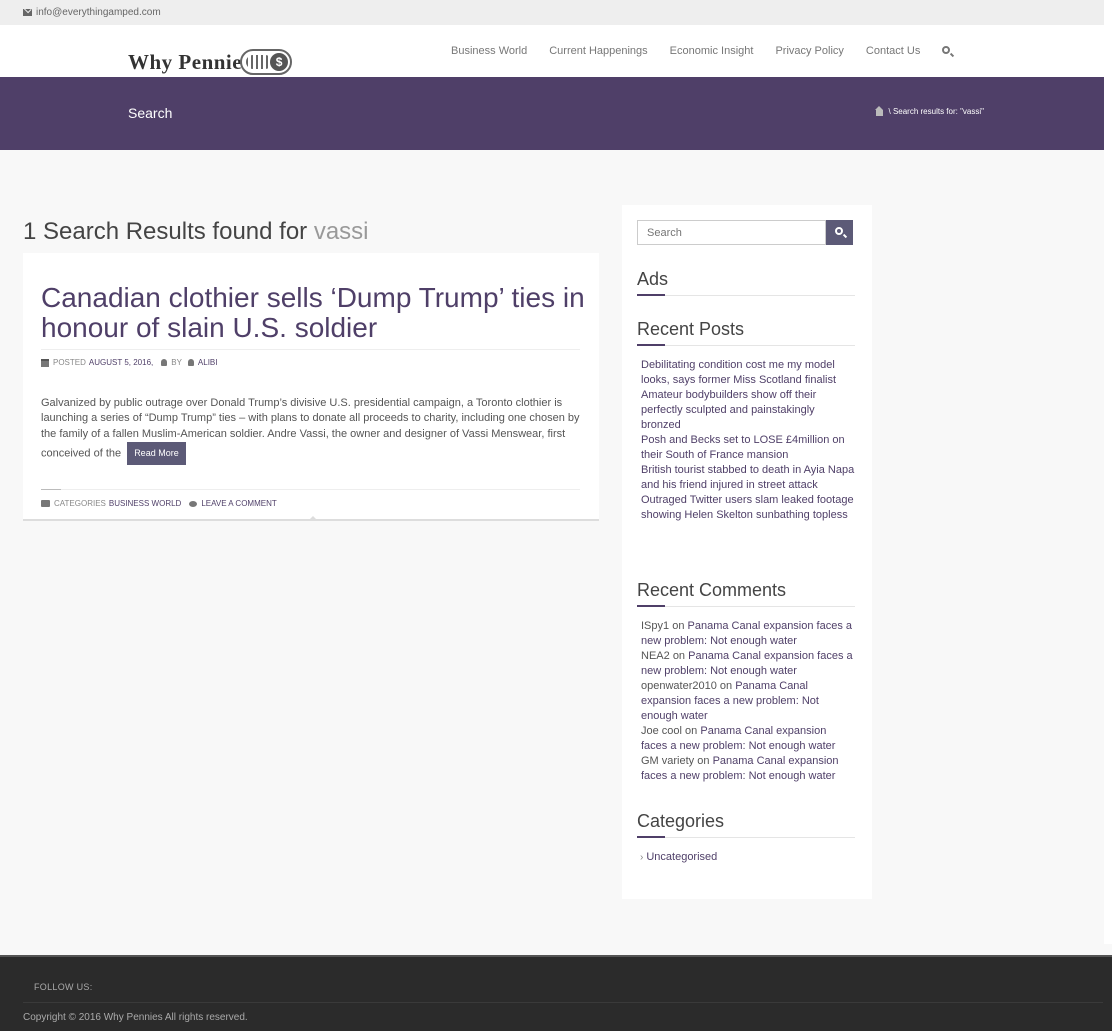 The height and width of the screenshot is (1031, 1112). I want to click on list-item: › Uncategorised, so click(747, 857).